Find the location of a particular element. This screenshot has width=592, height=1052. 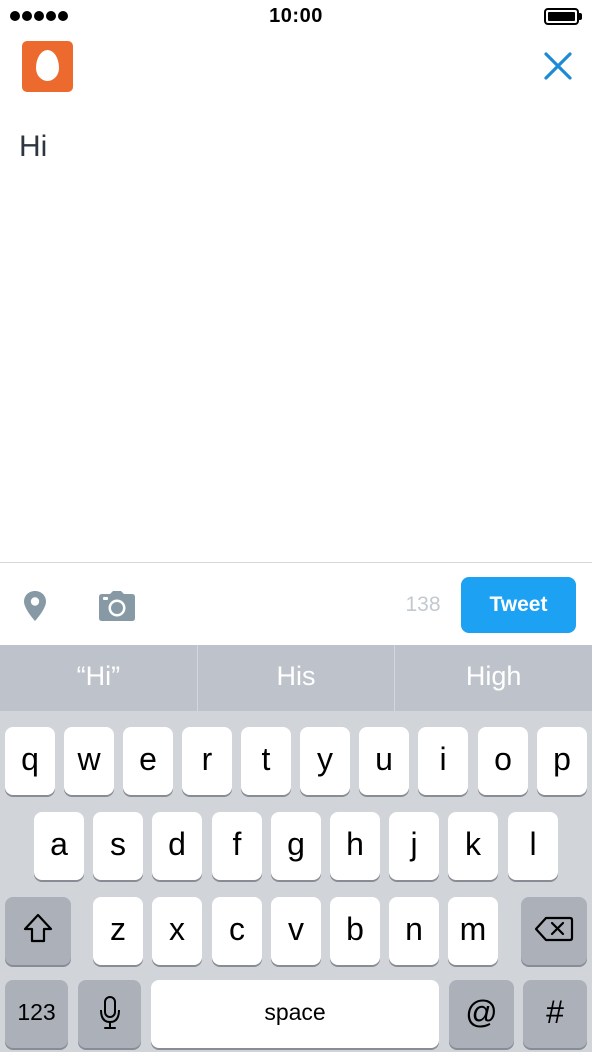

suggestion-item: High is located at coordinates (493, 678).